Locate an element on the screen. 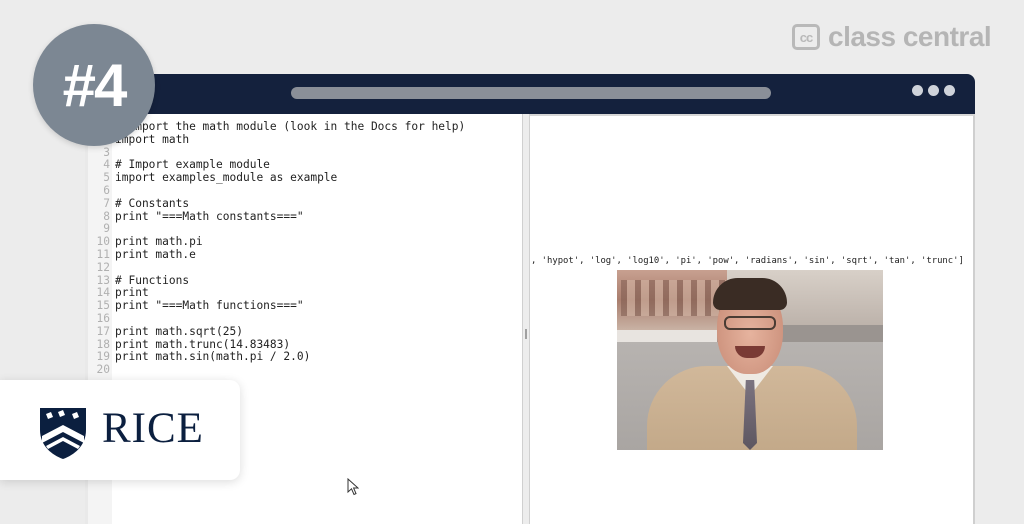  instructor-video is located at coordinates (750, 360).